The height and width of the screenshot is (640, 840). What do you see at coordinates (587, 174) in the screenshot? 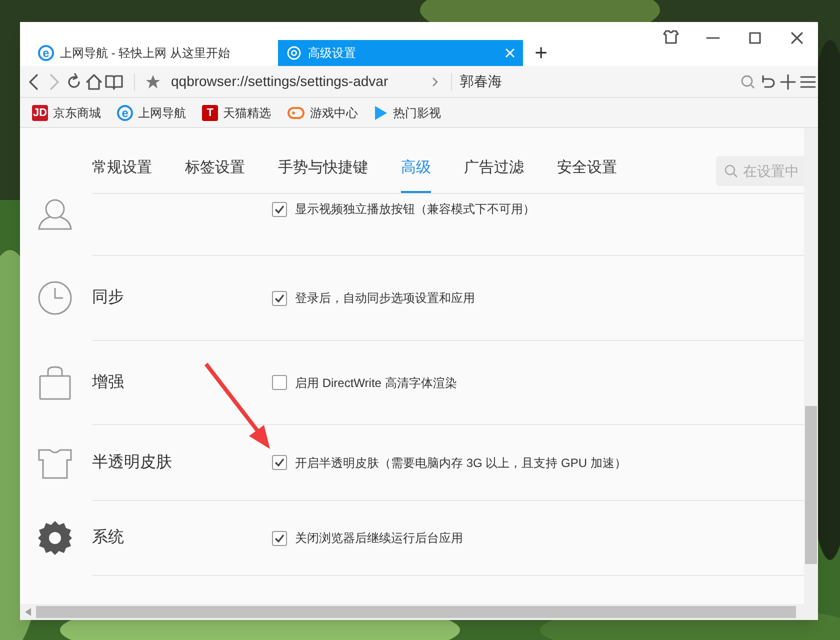
I see `settings-tab: 安全设置` at bounding box center [587, 174].